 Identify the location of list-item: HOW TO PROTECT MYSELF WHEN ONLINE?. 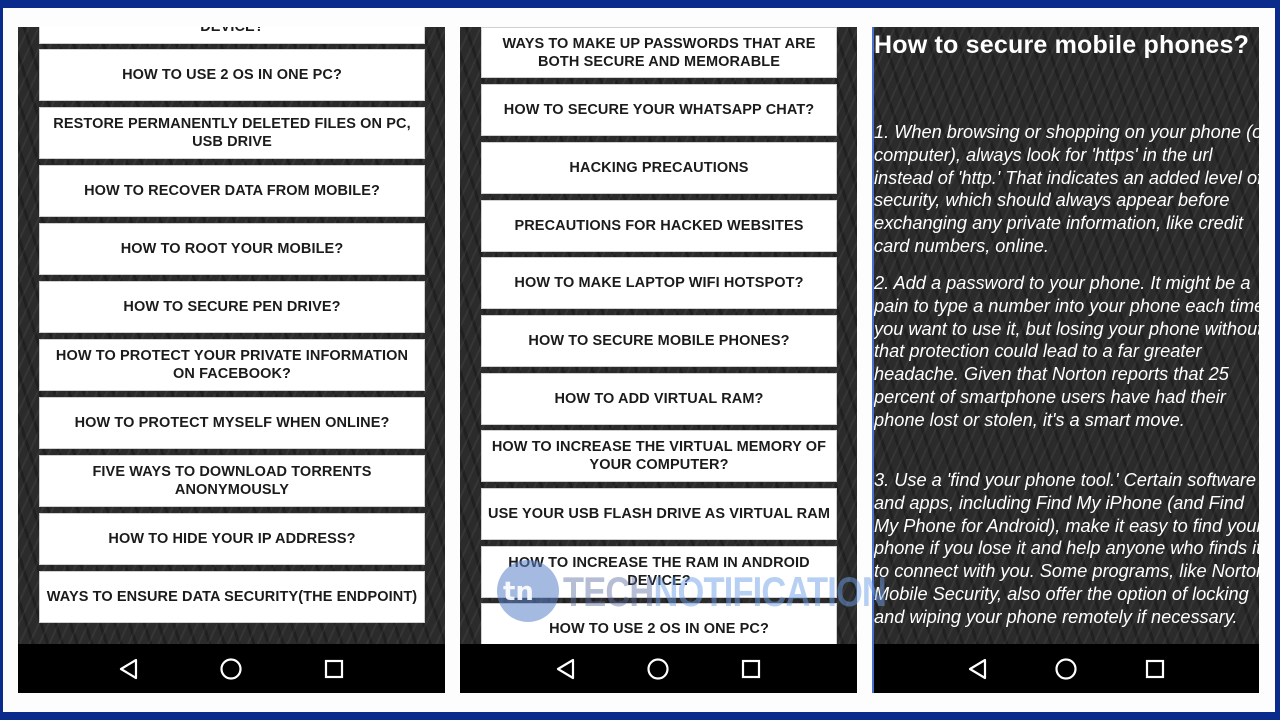
(232, 423).